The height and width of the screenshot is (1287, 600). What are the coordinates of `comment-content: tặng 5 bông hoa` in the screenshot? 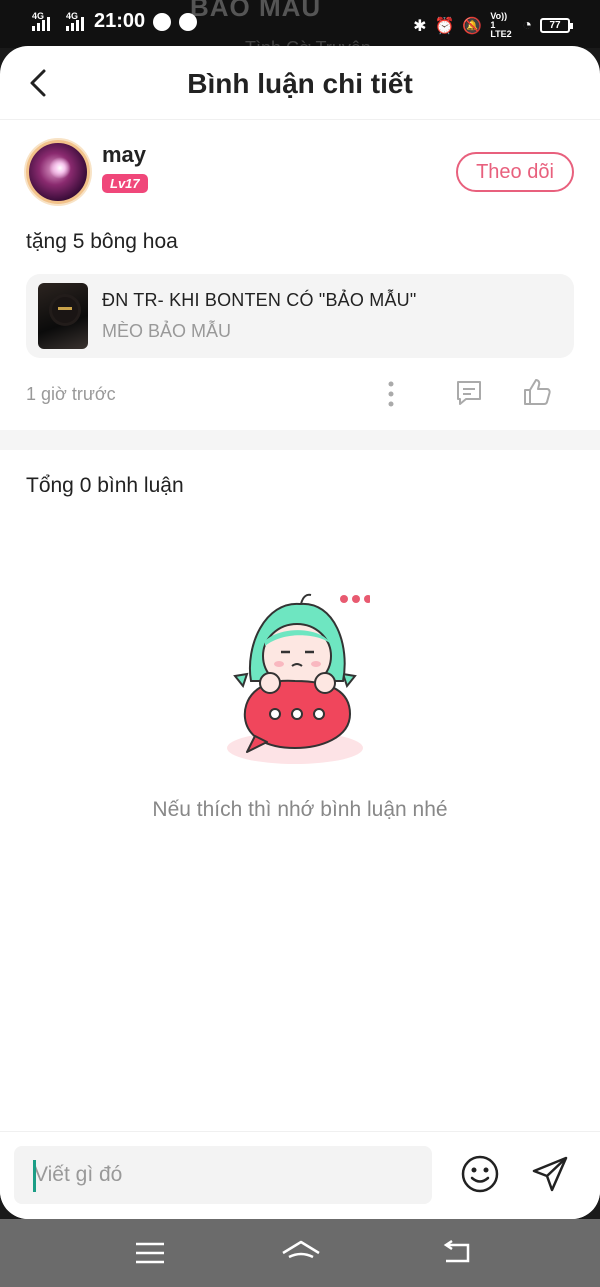 It's located at (102, 241).